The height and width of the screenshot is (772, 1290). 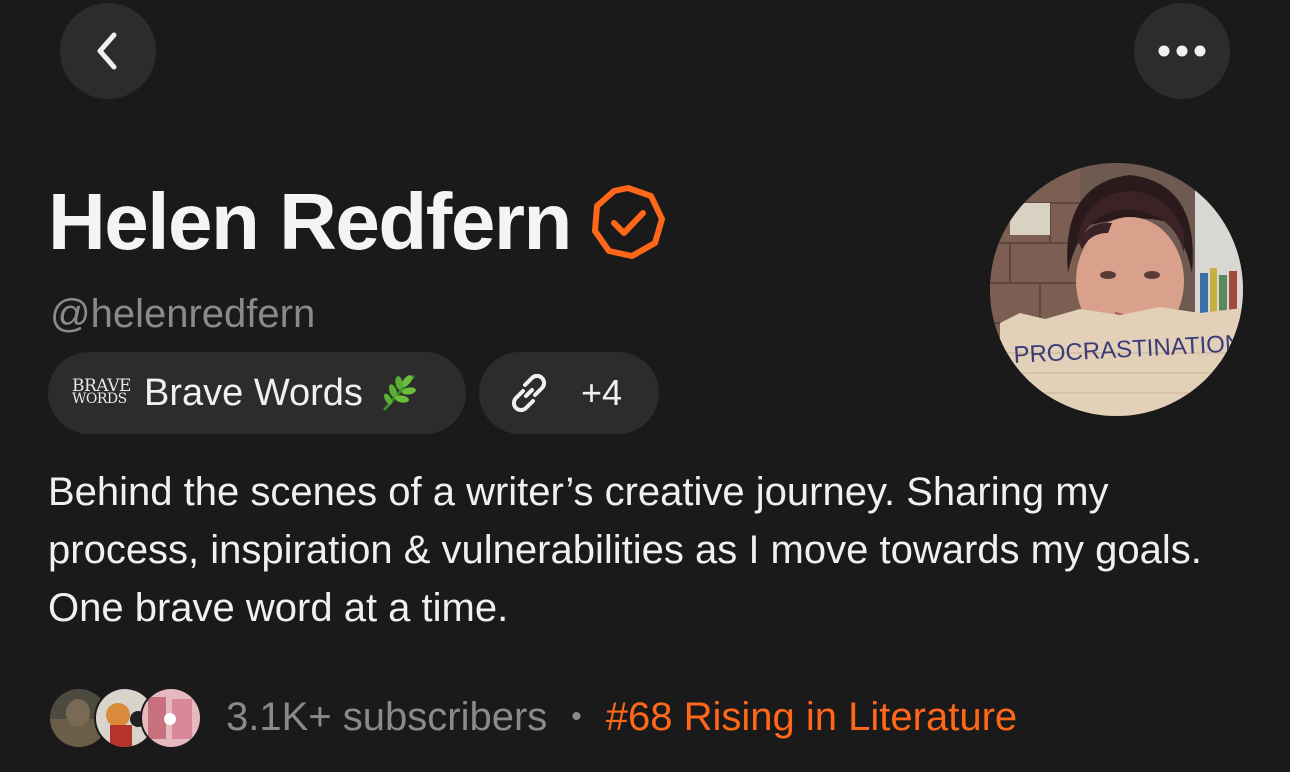 I want to click on publication-logo-line2: WORDS, so click(x=99, y=399).